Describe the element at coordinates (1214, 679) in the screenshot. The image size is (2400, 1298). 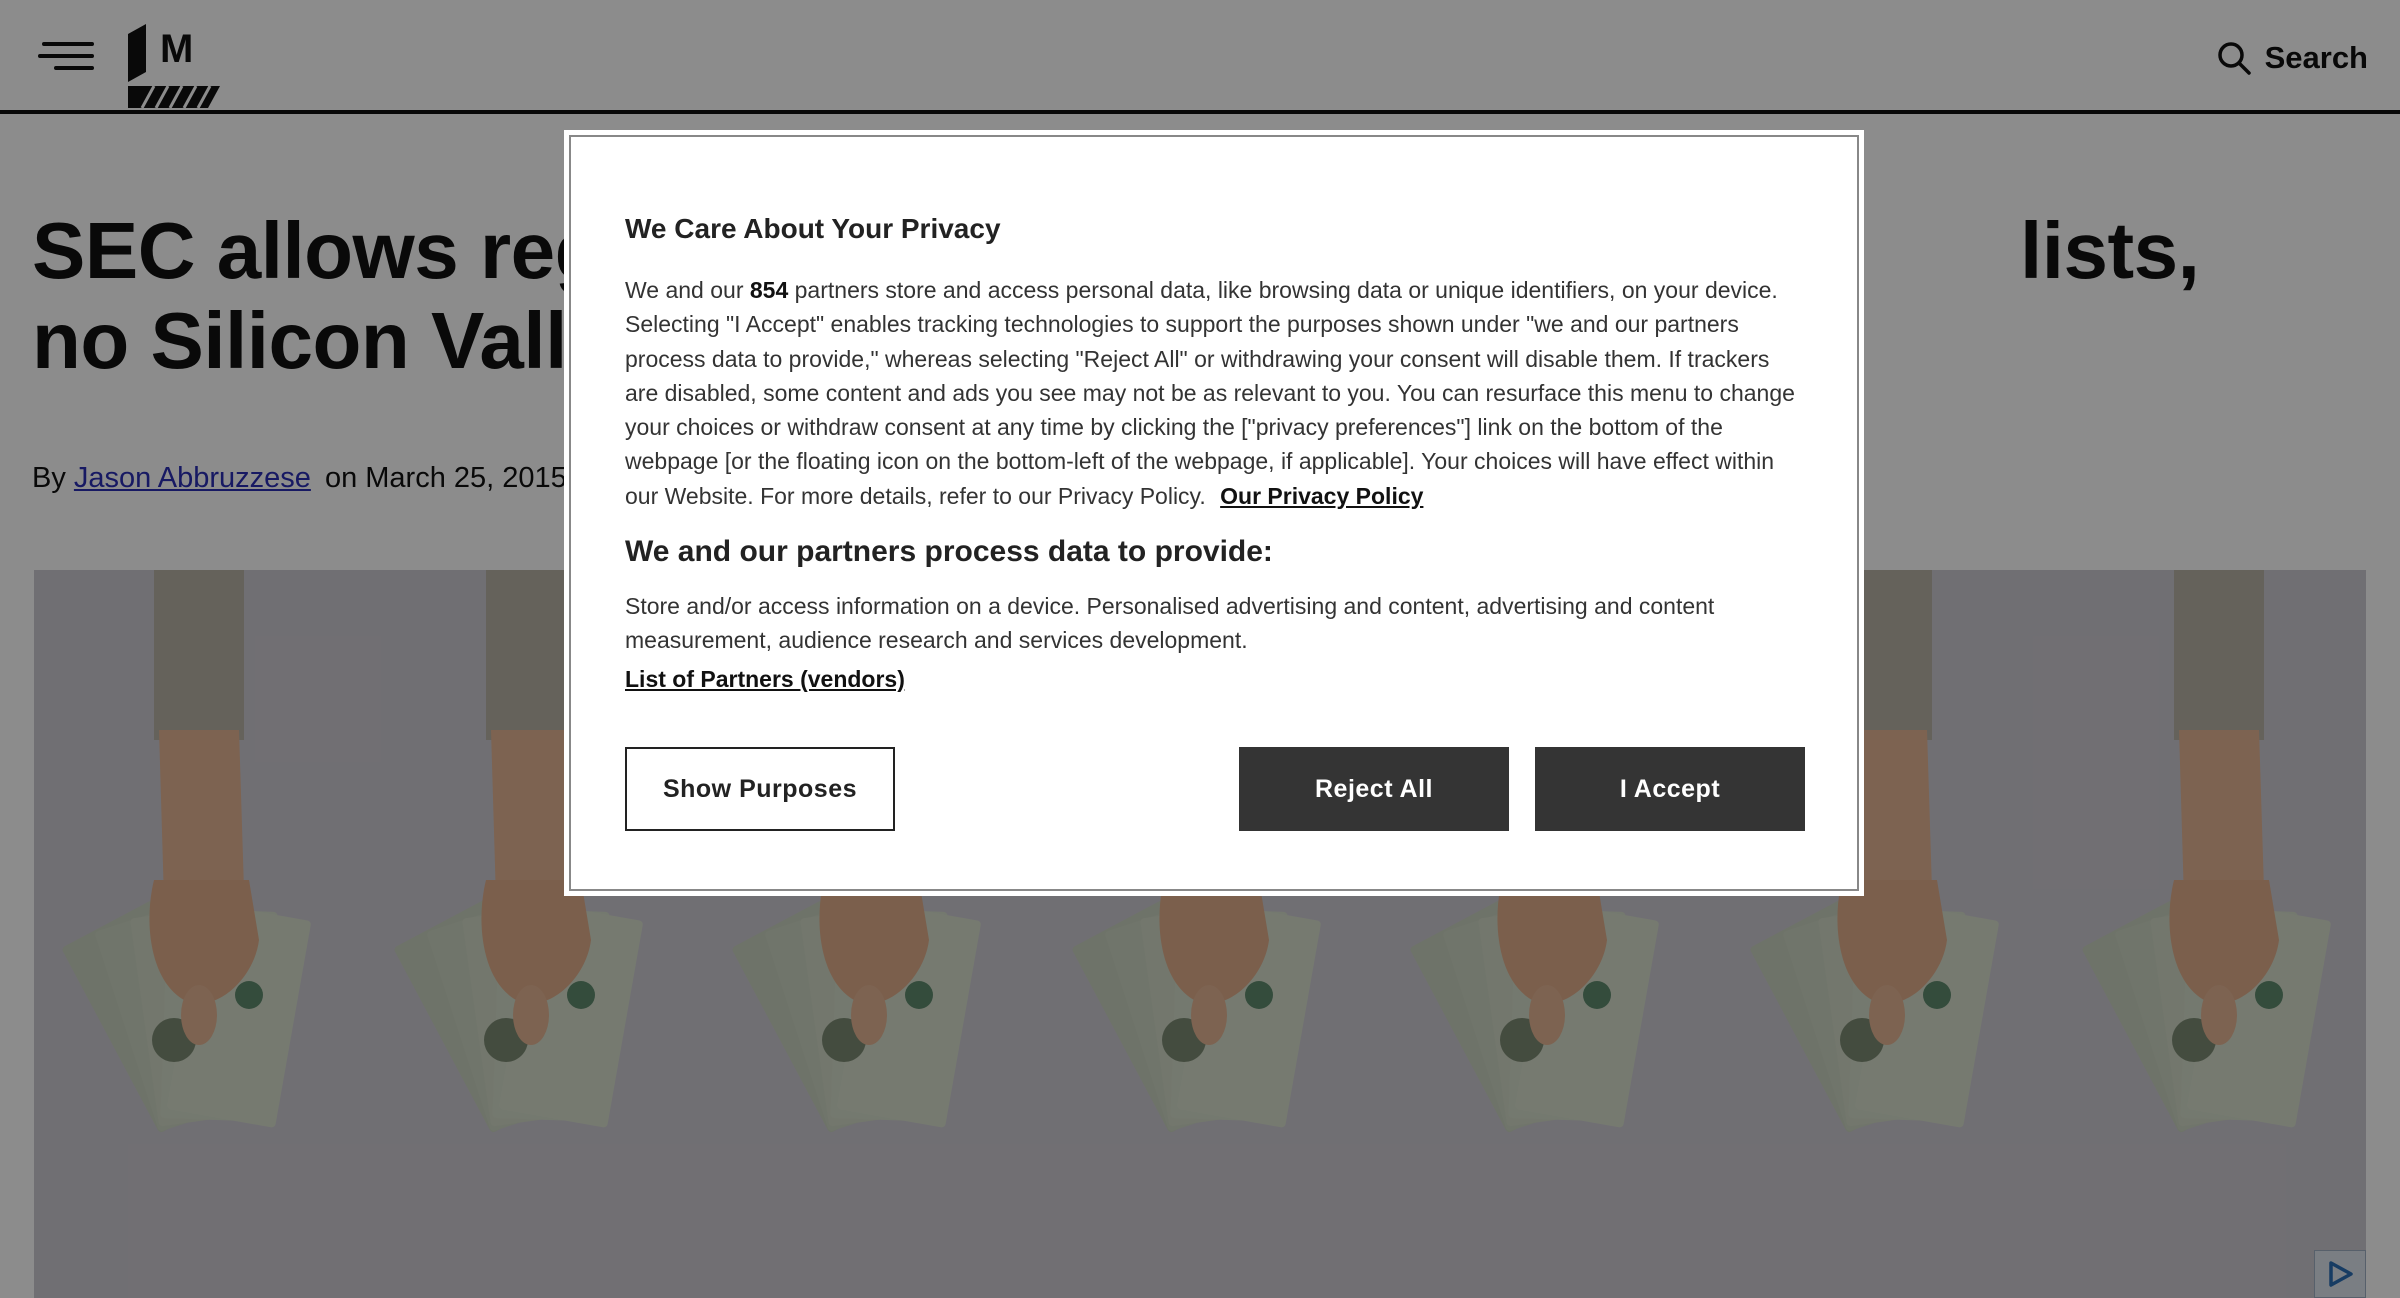
I see `partners-list-link: List of Partners (vendors)` at that location.